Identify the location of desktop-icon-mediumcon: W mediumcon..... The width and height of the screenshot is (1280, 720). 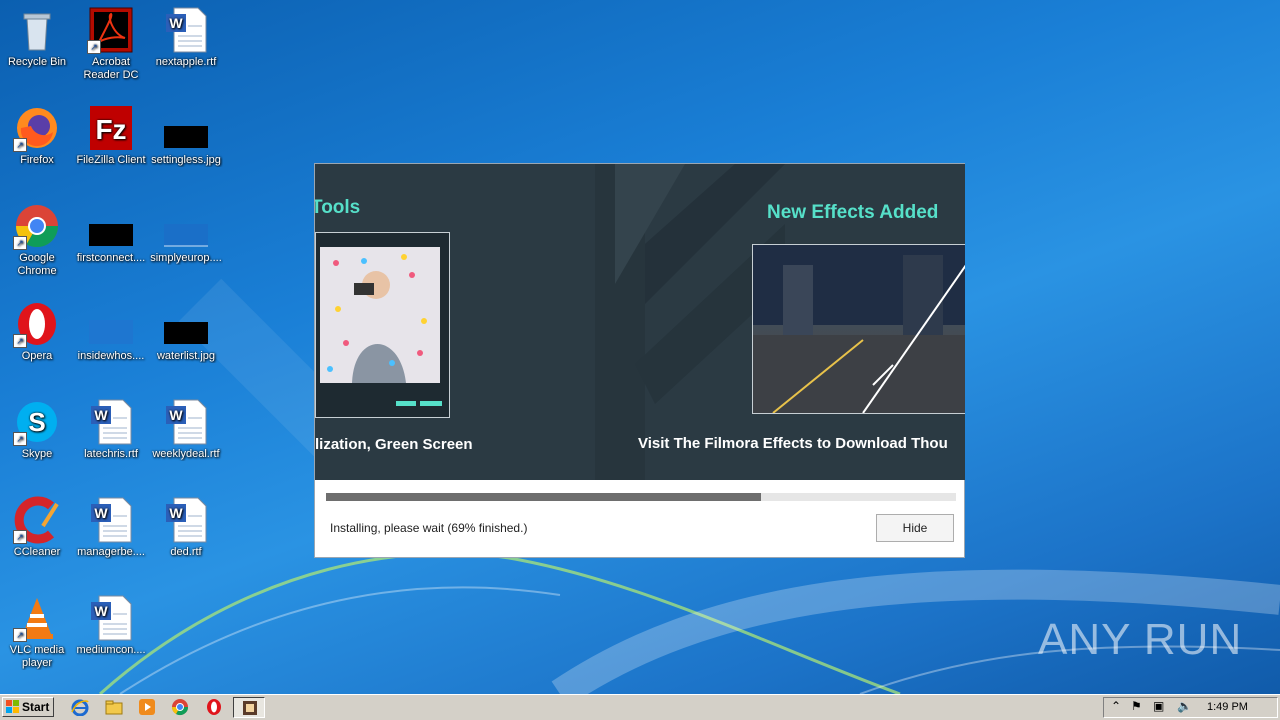
(111, 625).